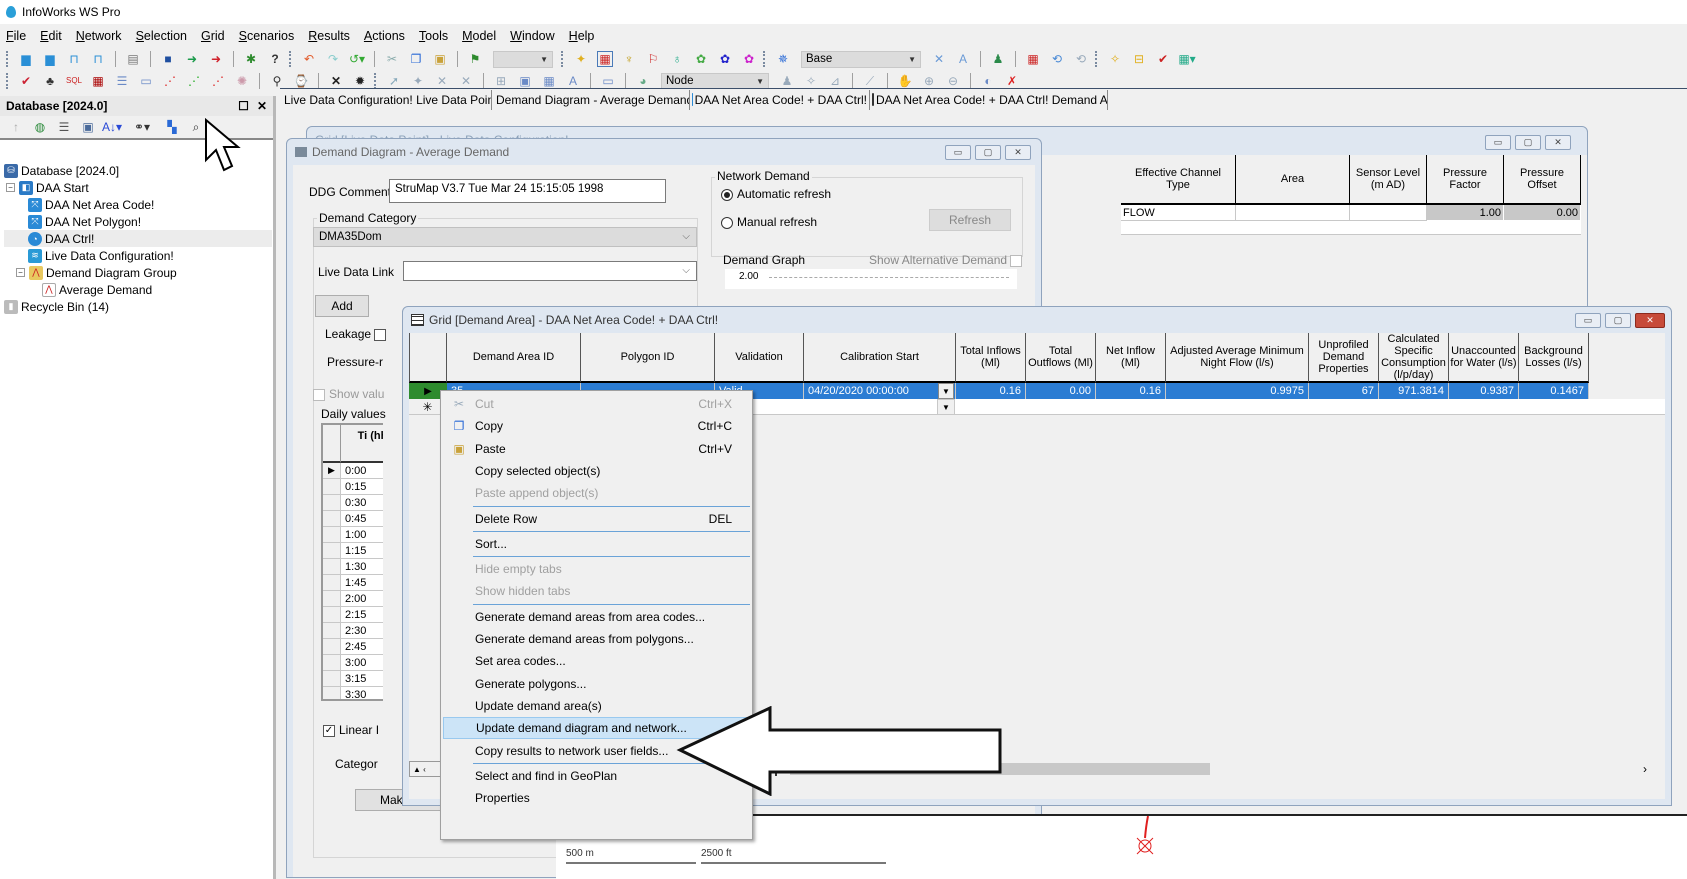  Describe the element at coordinates (1131, 358) in the screenshot. I see `col-header-net-inflow: Net Inflow (Ml)` at that location.